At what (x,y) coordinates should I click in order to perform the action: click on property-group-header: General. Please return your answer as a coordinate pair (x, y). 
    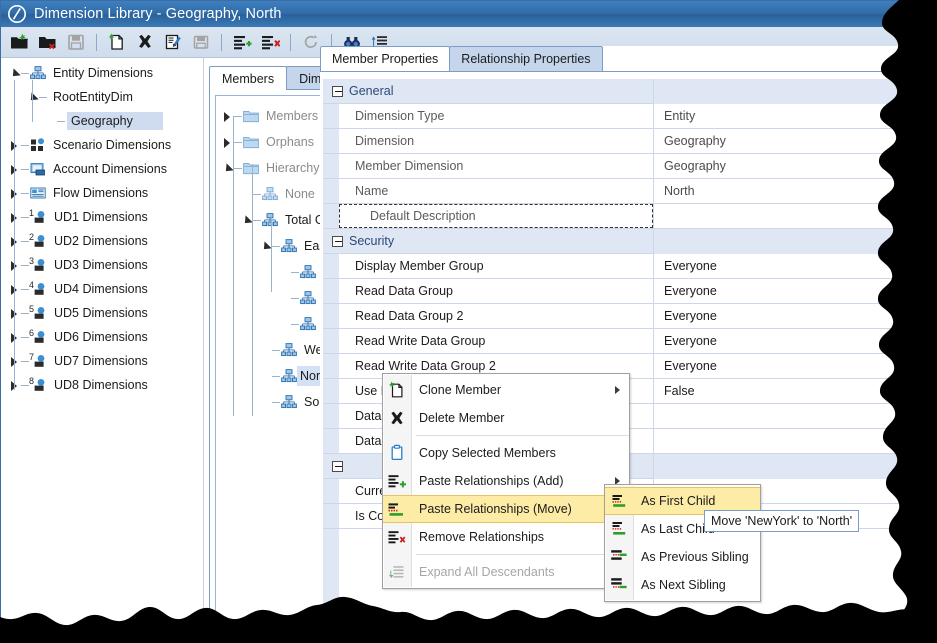
    Looking at the image, I should click on (620, 91).